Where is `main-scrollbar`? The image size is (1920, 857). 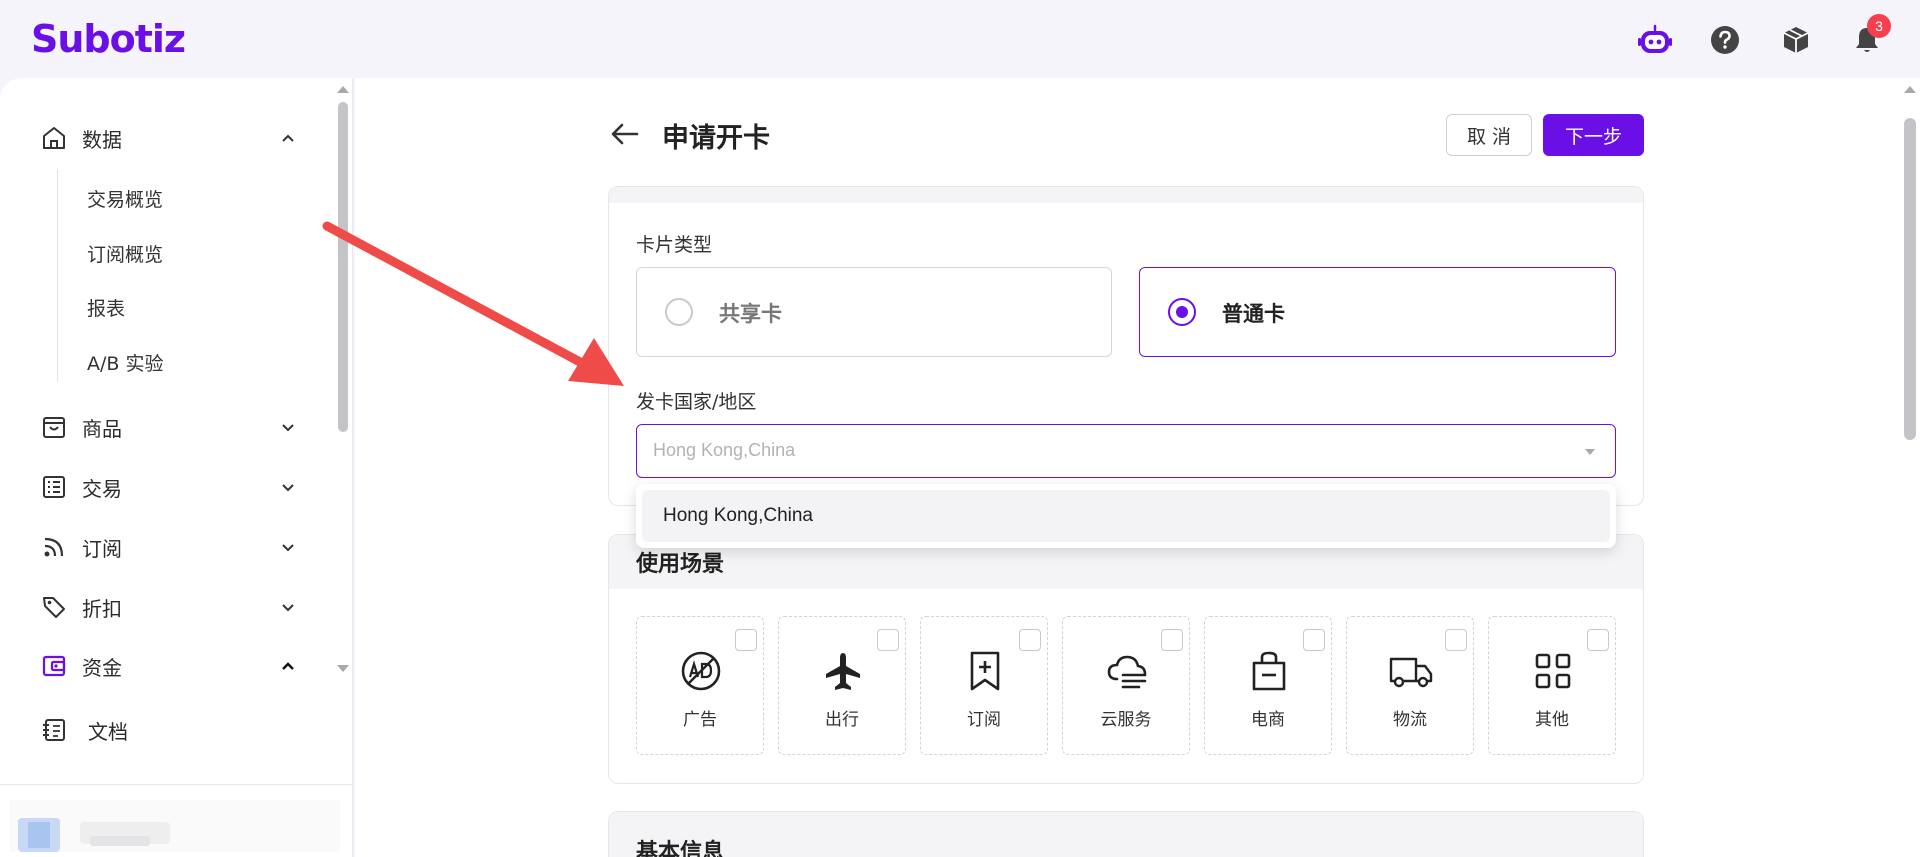 main-scrollbar is located at coordinates (1910, 467).